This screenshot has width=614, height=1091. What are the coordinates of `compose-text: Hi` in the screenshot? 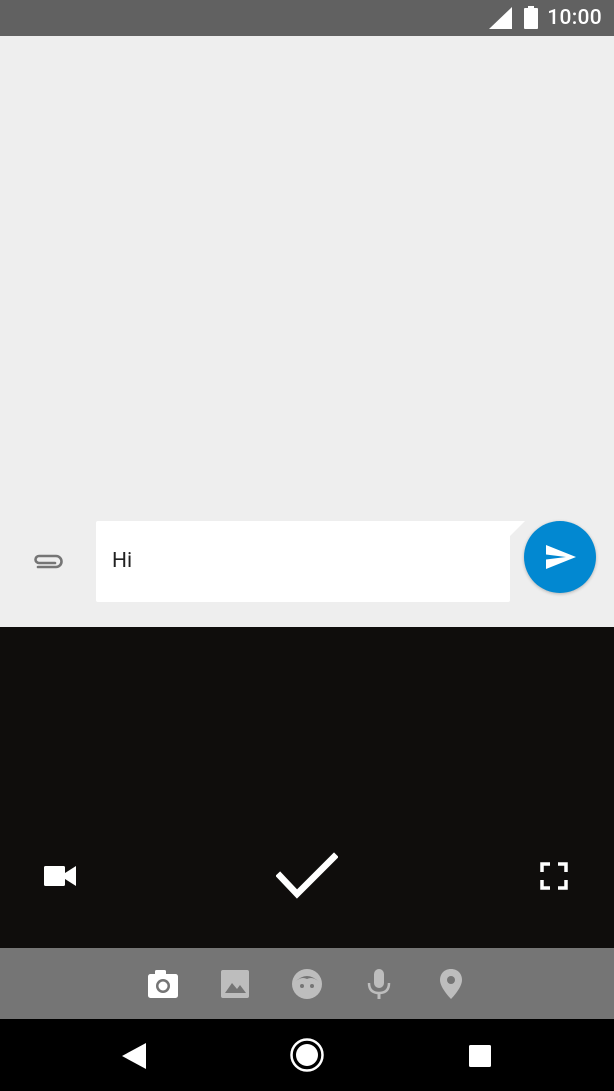 It's located at (122, 561).